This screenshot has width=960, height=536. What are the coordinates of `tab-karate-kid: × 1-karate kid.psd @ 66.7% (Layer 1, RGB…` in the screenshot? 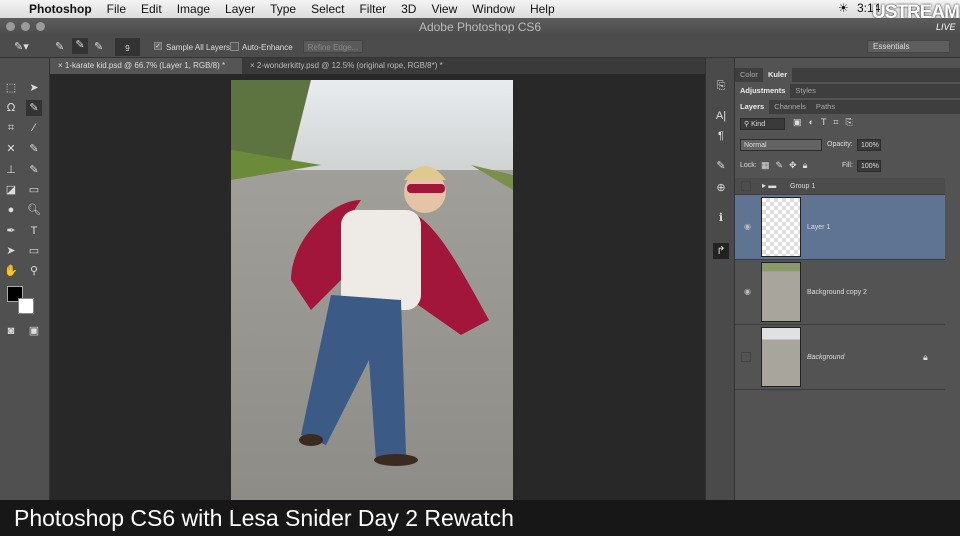 It's located at (146, 66).